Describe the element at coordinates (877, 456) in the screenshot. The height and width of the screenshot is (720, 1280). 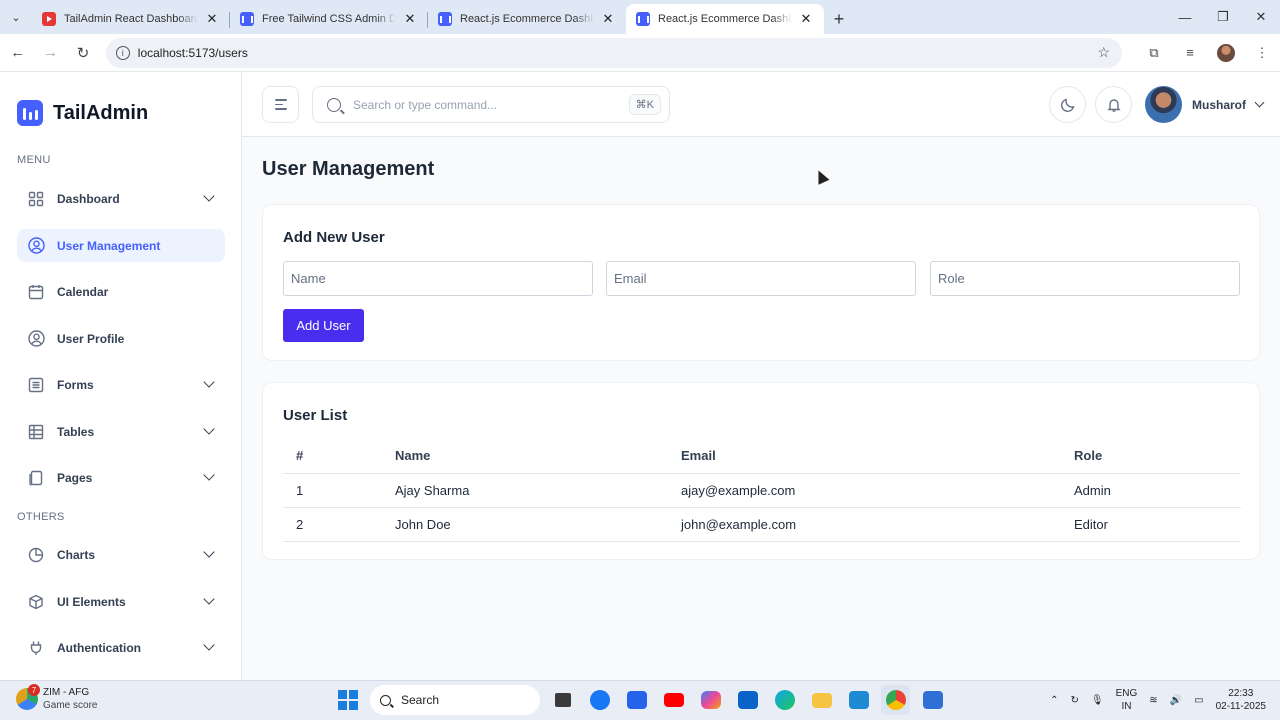
I see `column-header: Email` at that location.